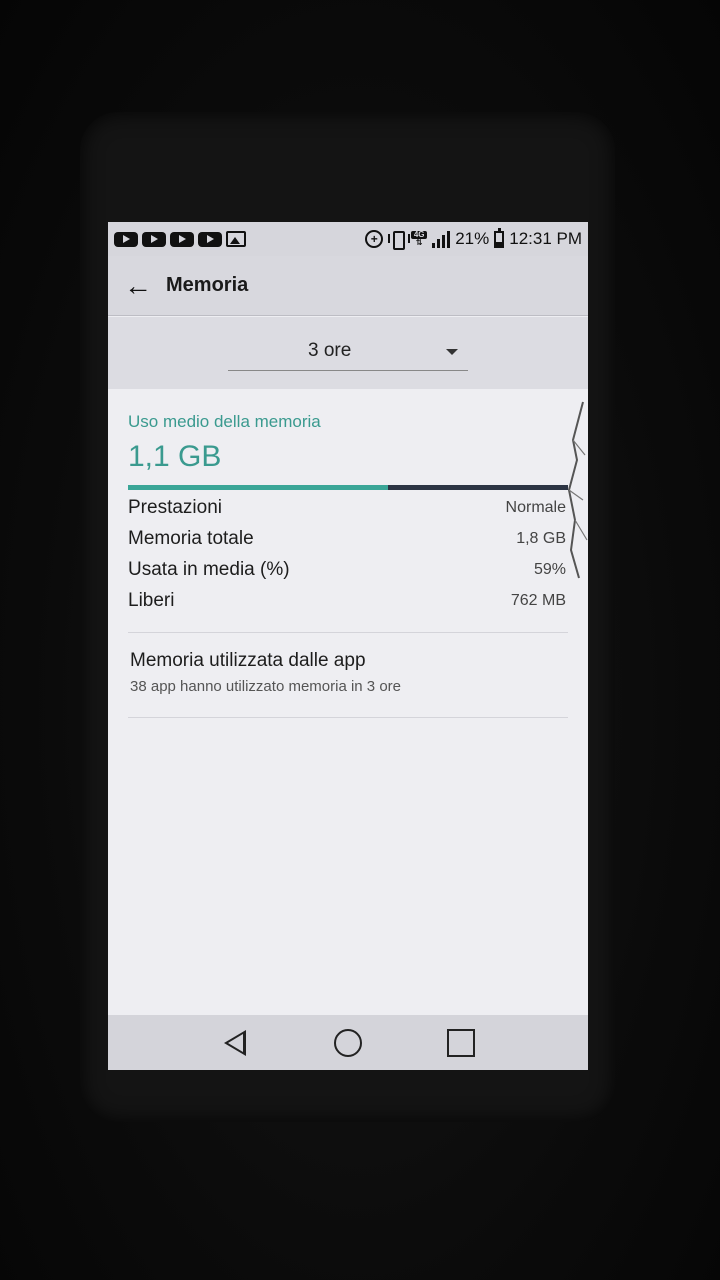 The height and width of the screenshot is (1280, 720). I want to click on vibrate-icon, so click(399, 240).